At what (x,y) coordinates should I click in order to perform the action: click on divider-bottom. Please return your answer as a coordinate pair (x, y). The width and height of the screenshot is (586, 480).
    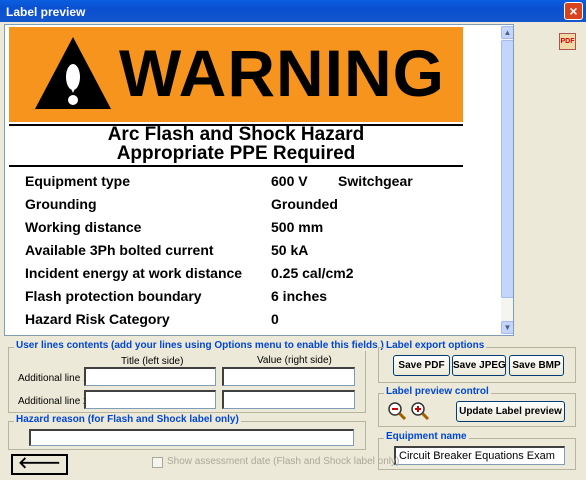
    Looking at the image, I should click on (236, 166).